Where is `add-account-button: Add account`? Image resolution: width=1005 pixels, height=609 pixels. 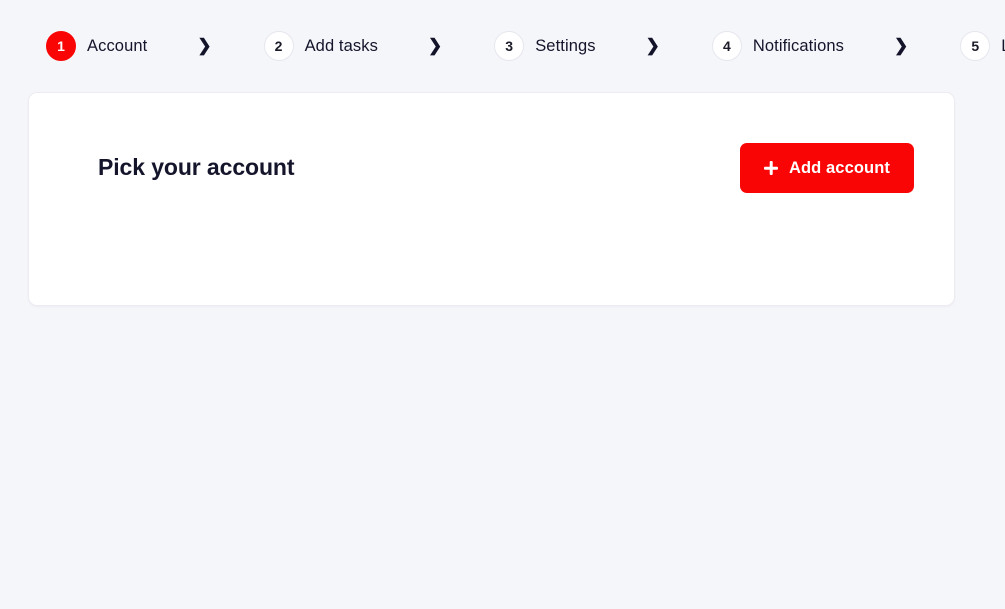 add-account-button: Add account is located at coordinates (826, 168).